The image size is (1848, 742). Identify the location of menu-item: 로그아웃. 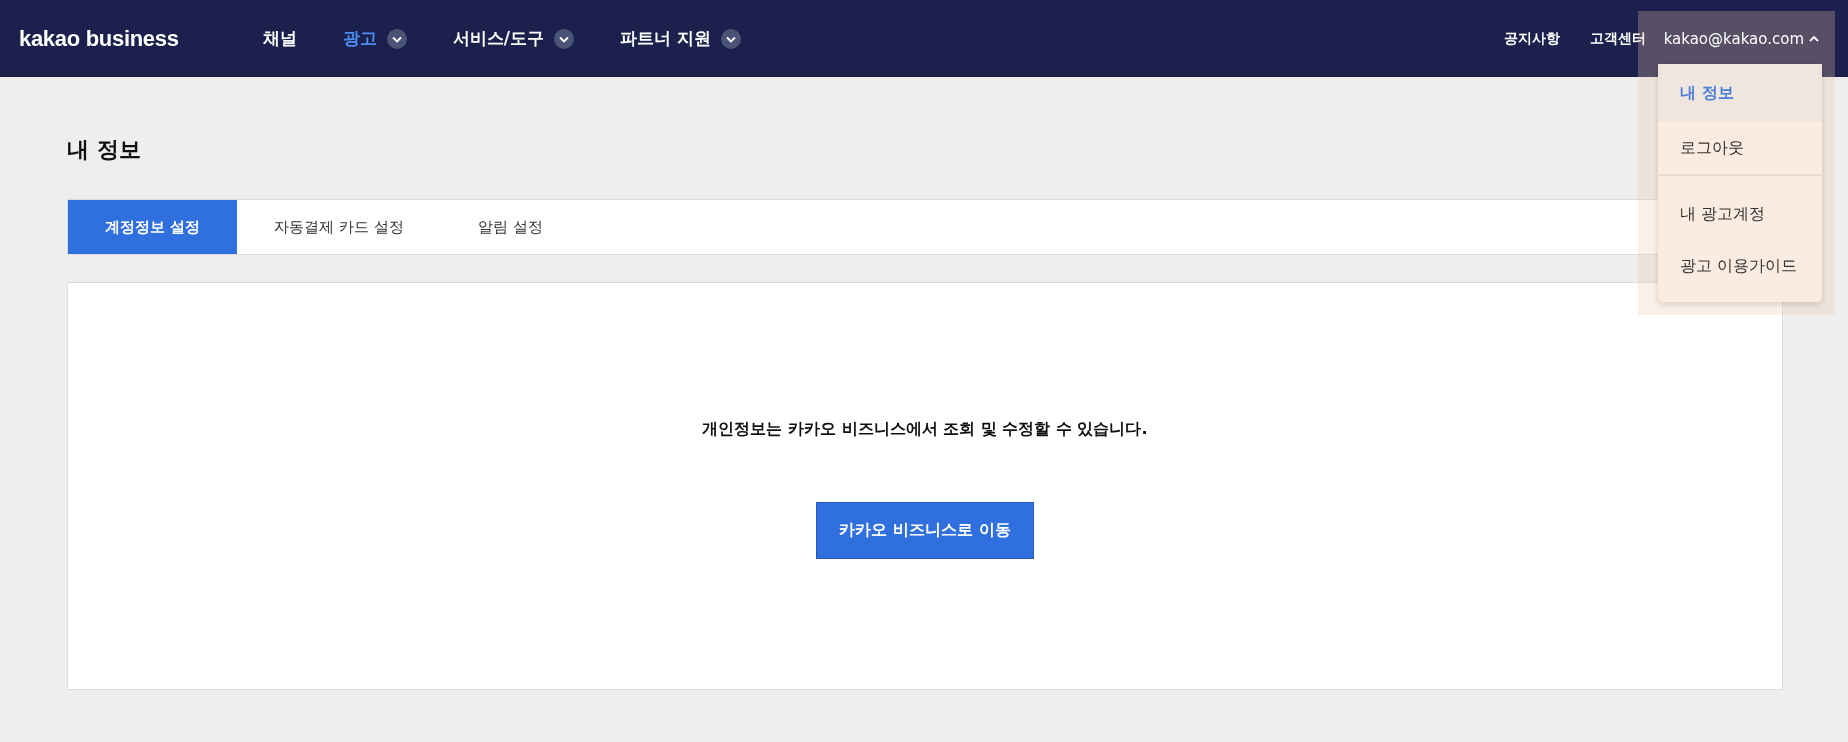
(1740, 148).